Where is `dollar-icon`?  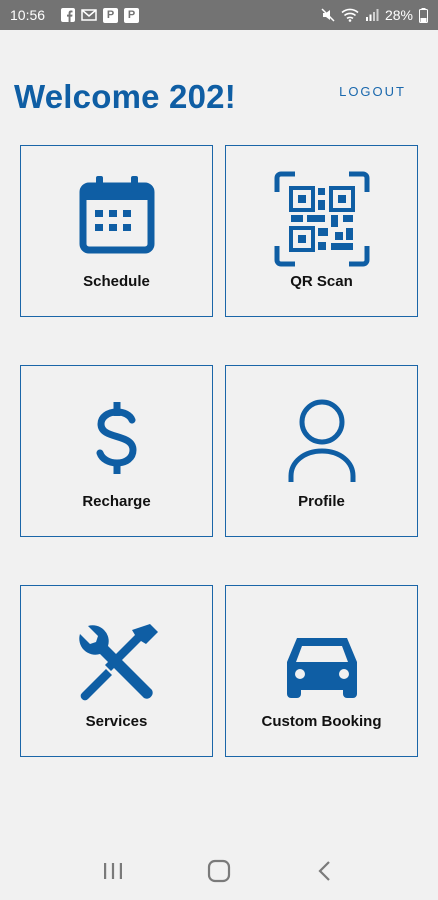 dollar-icon is located at coordinates (117, 440).